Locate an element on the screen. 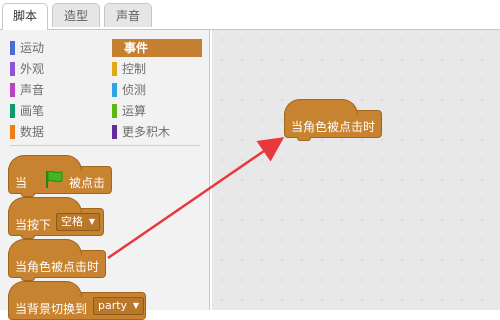  category-label: 更多积木 is located at coordinates (146, 132).